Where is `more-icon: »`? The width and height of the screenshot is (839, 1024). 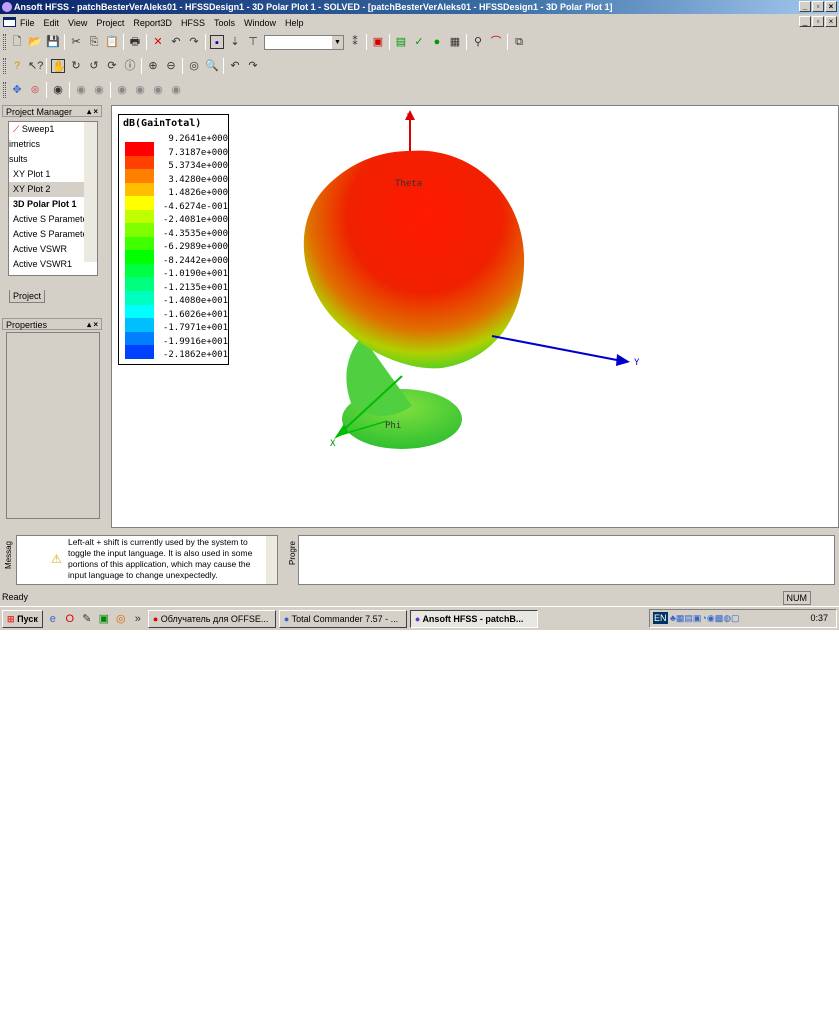 more-icon: » is located at coordinates (138, 619).